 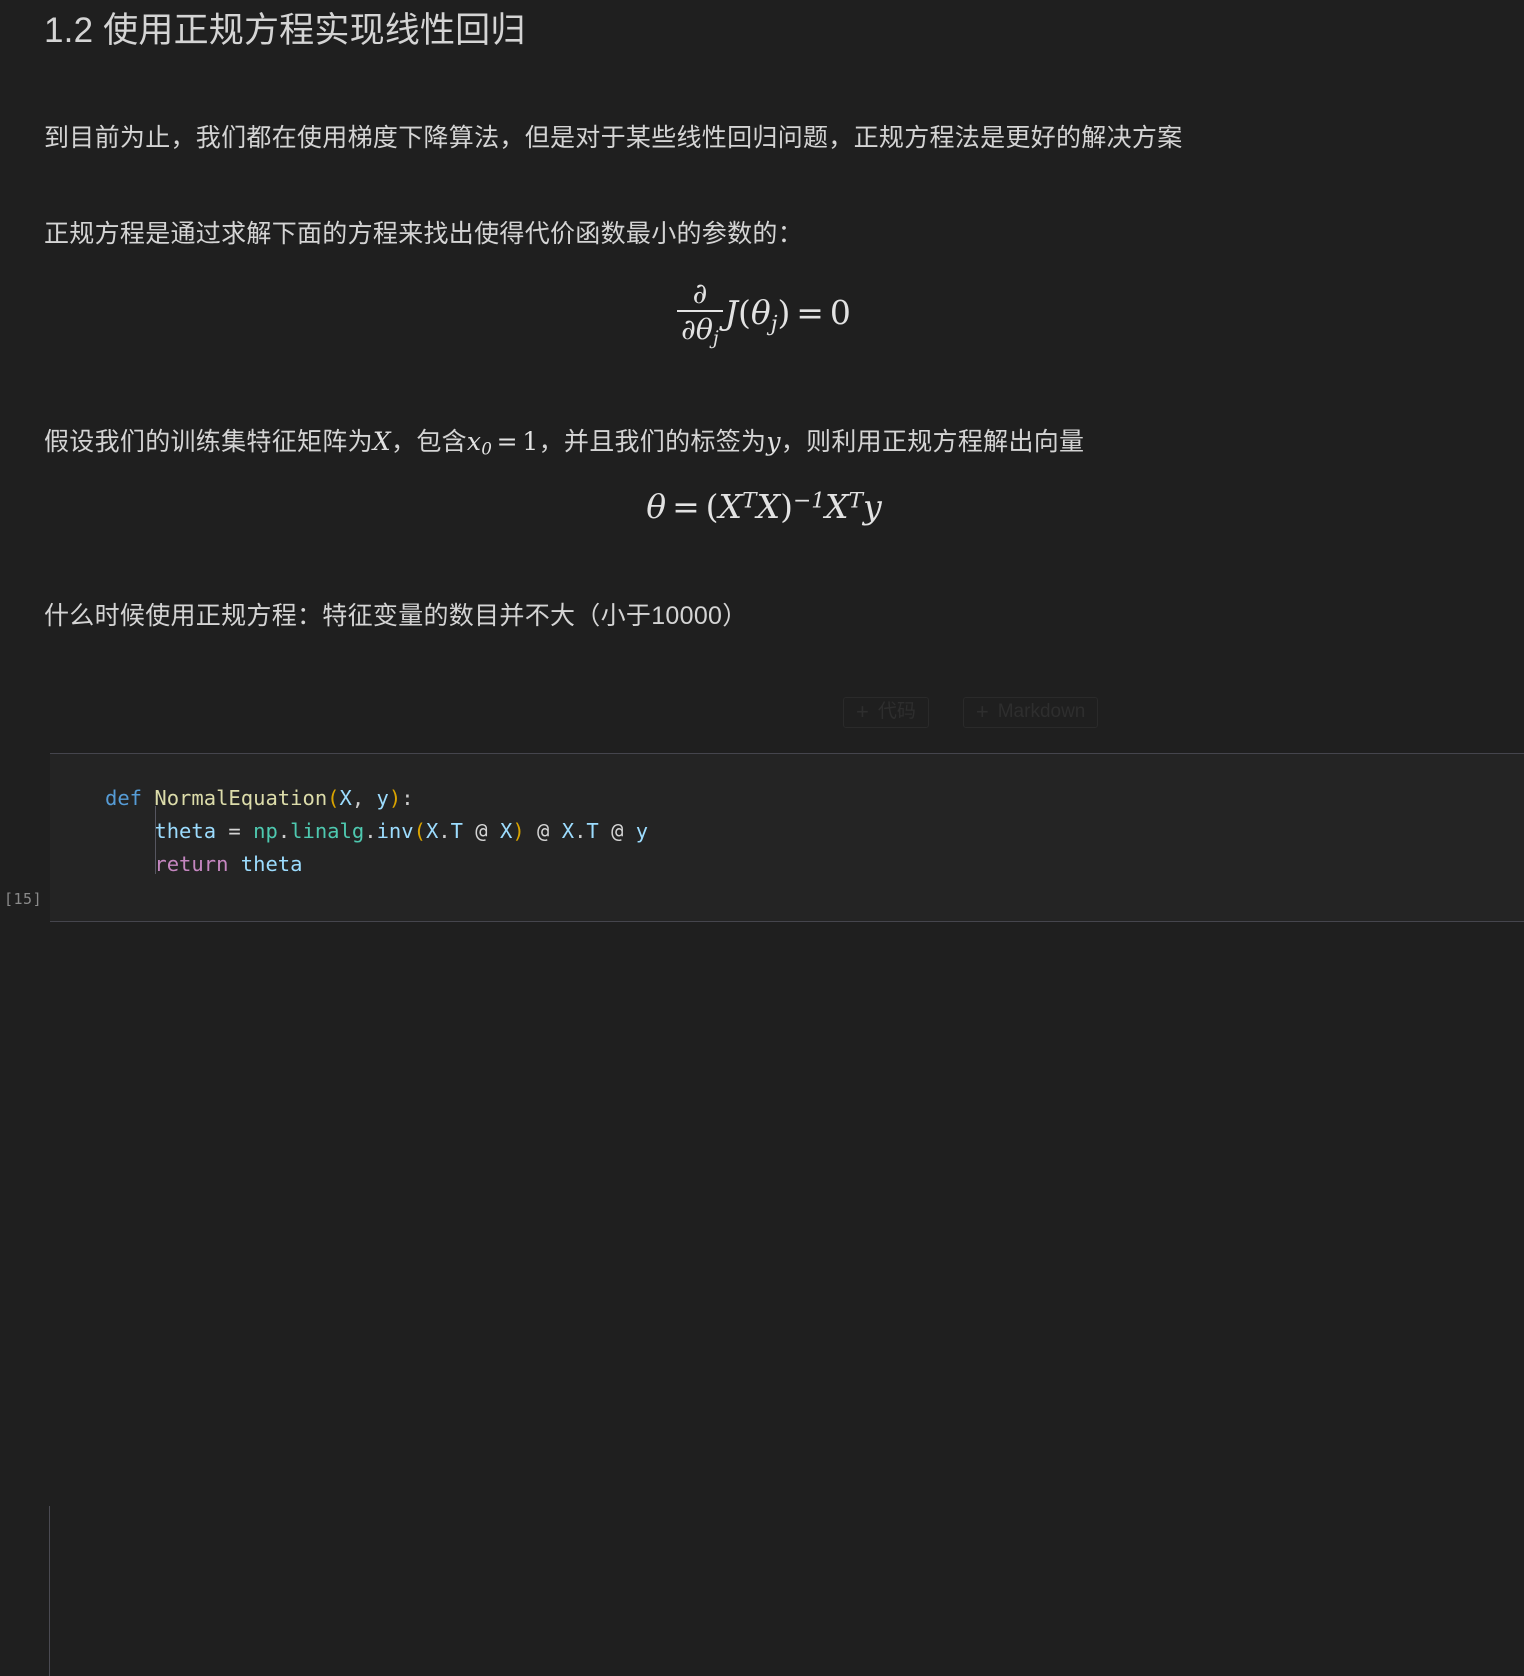 I want to click on formula2-X-second: X, so click(x=768, y=507).